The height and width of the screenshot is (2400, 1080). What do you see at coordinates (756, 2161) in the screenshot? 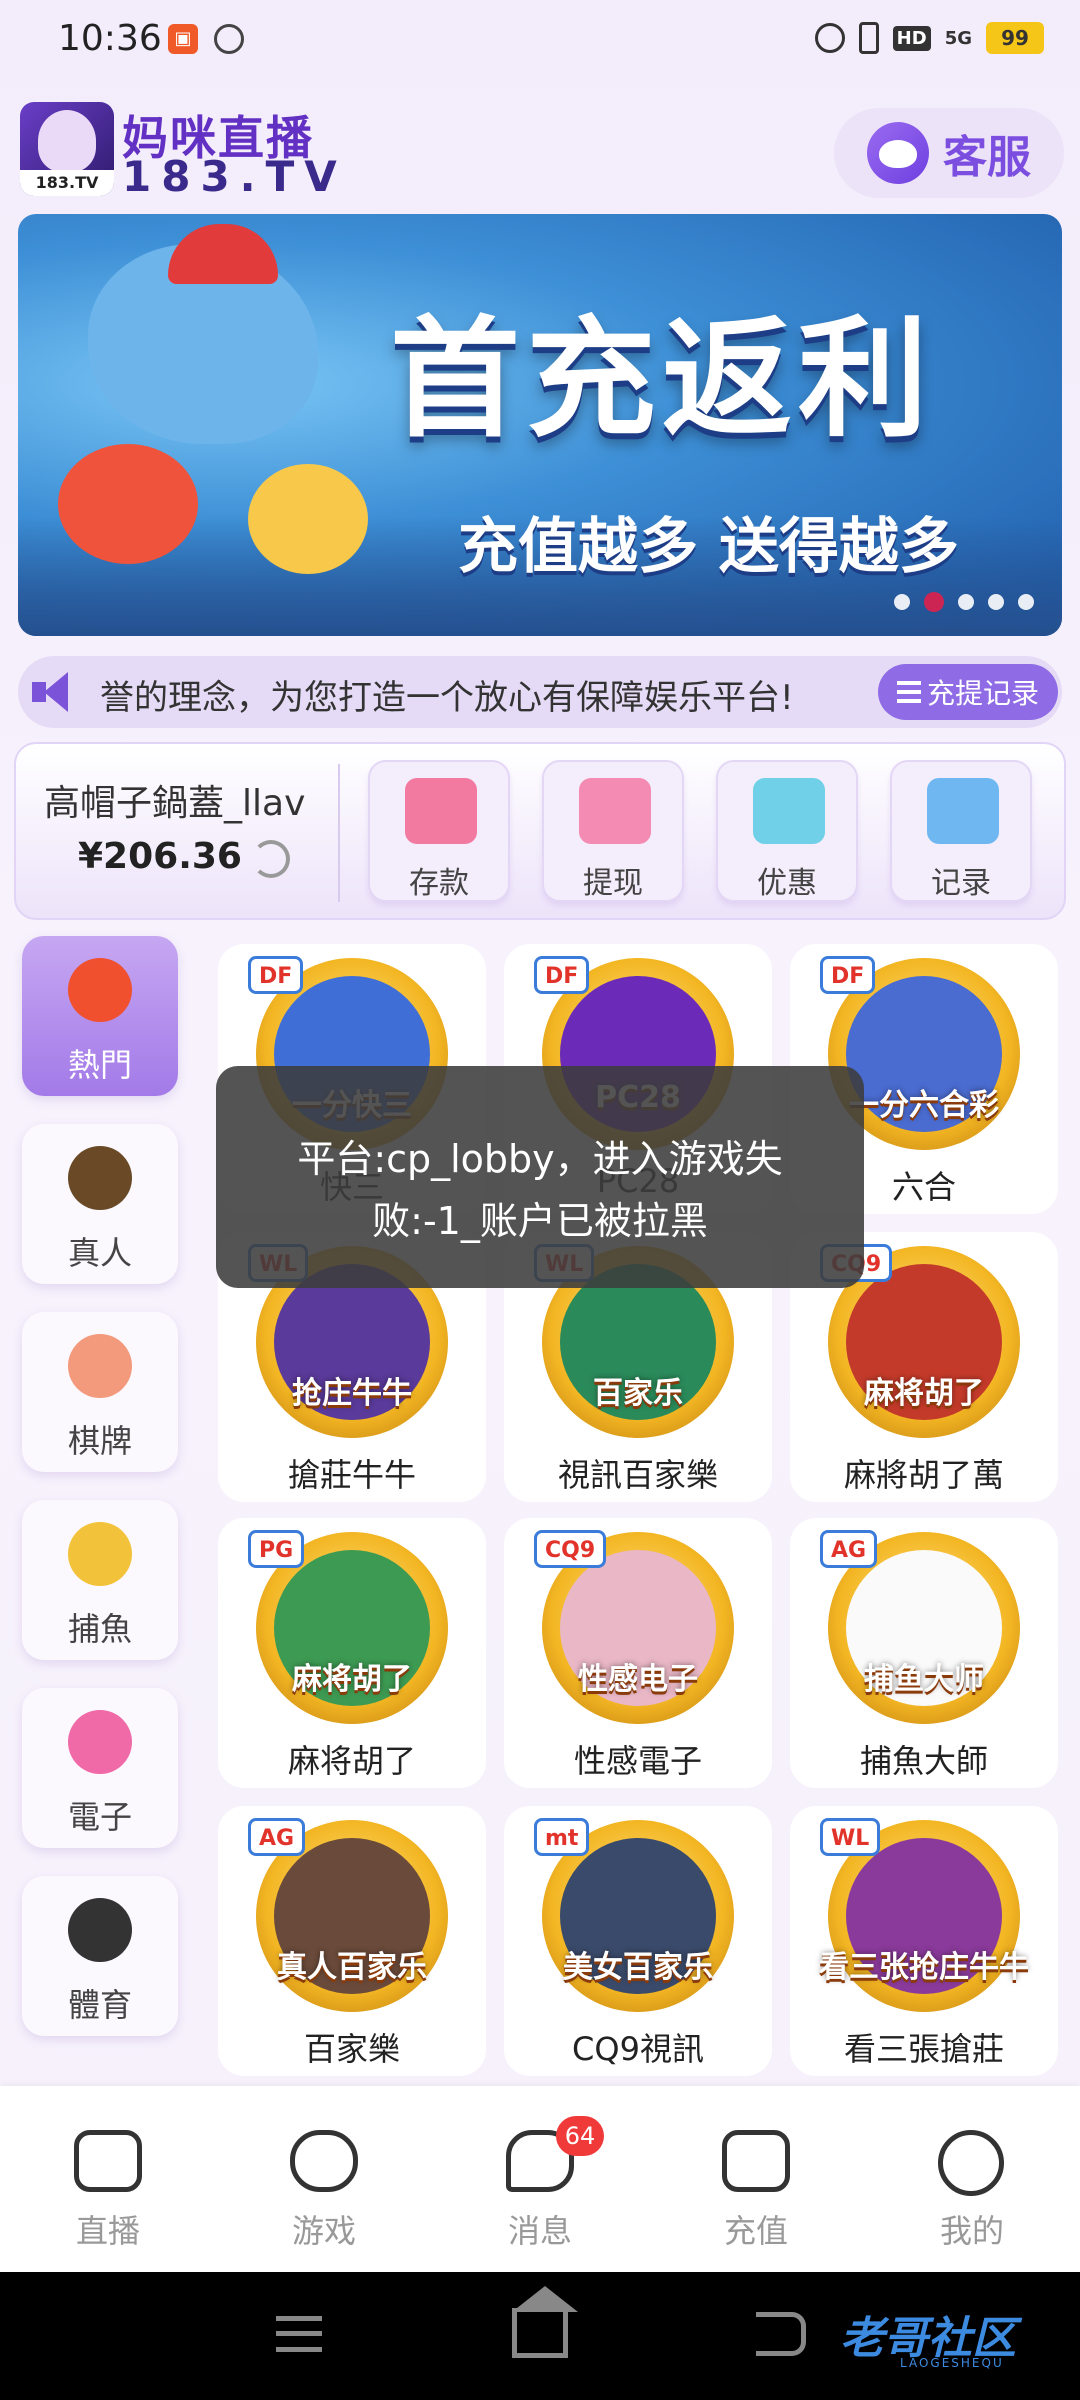
I see `wallet-icon` at bounding box center [756, 2161].